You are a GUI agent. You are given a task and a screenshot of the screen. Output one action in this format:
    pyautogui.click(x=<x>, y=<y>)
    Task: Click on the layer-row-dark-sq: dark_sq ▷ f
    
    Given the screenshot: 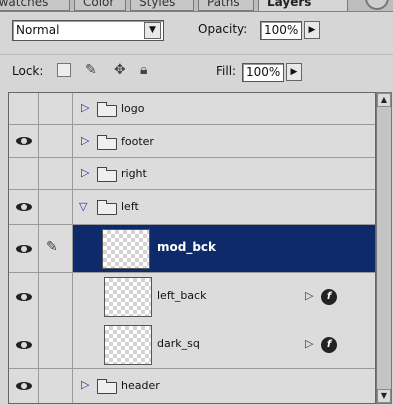 What is the action you would take?
    pyautogui.click(x=192, y=345)
    